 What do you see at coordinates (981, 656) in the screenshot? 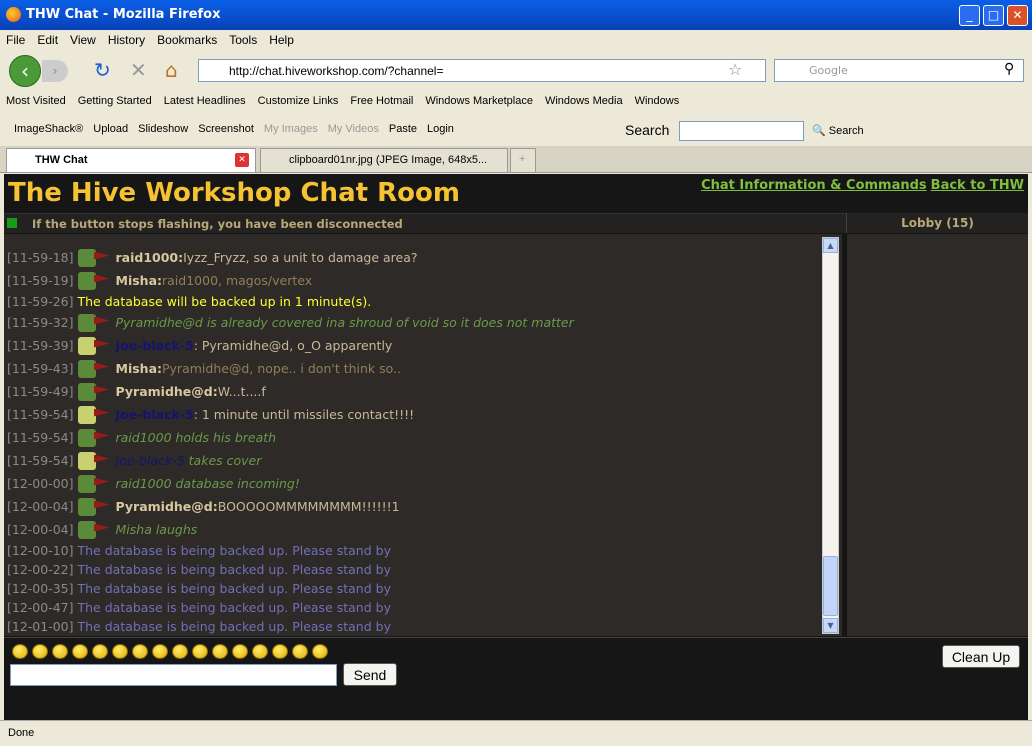
I see `clean-up-button: Clean Up` at bounding box center [981, 656].